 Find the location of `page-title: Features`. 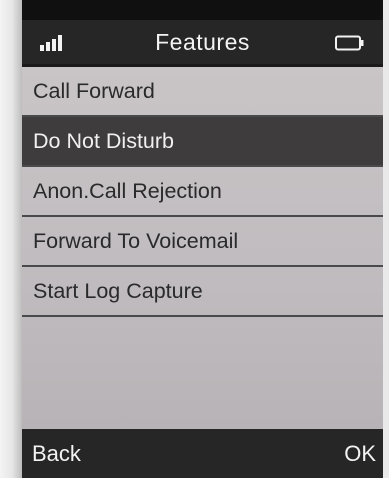

page-title: Features is located at coordinates (202, 42).